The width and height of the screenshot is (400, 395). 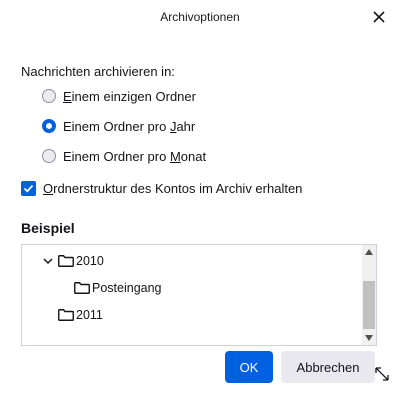 What do you see at coordinates (249, 367) in the screenshot?
I see `ok-button: OK` at bounding box center [249, 367].